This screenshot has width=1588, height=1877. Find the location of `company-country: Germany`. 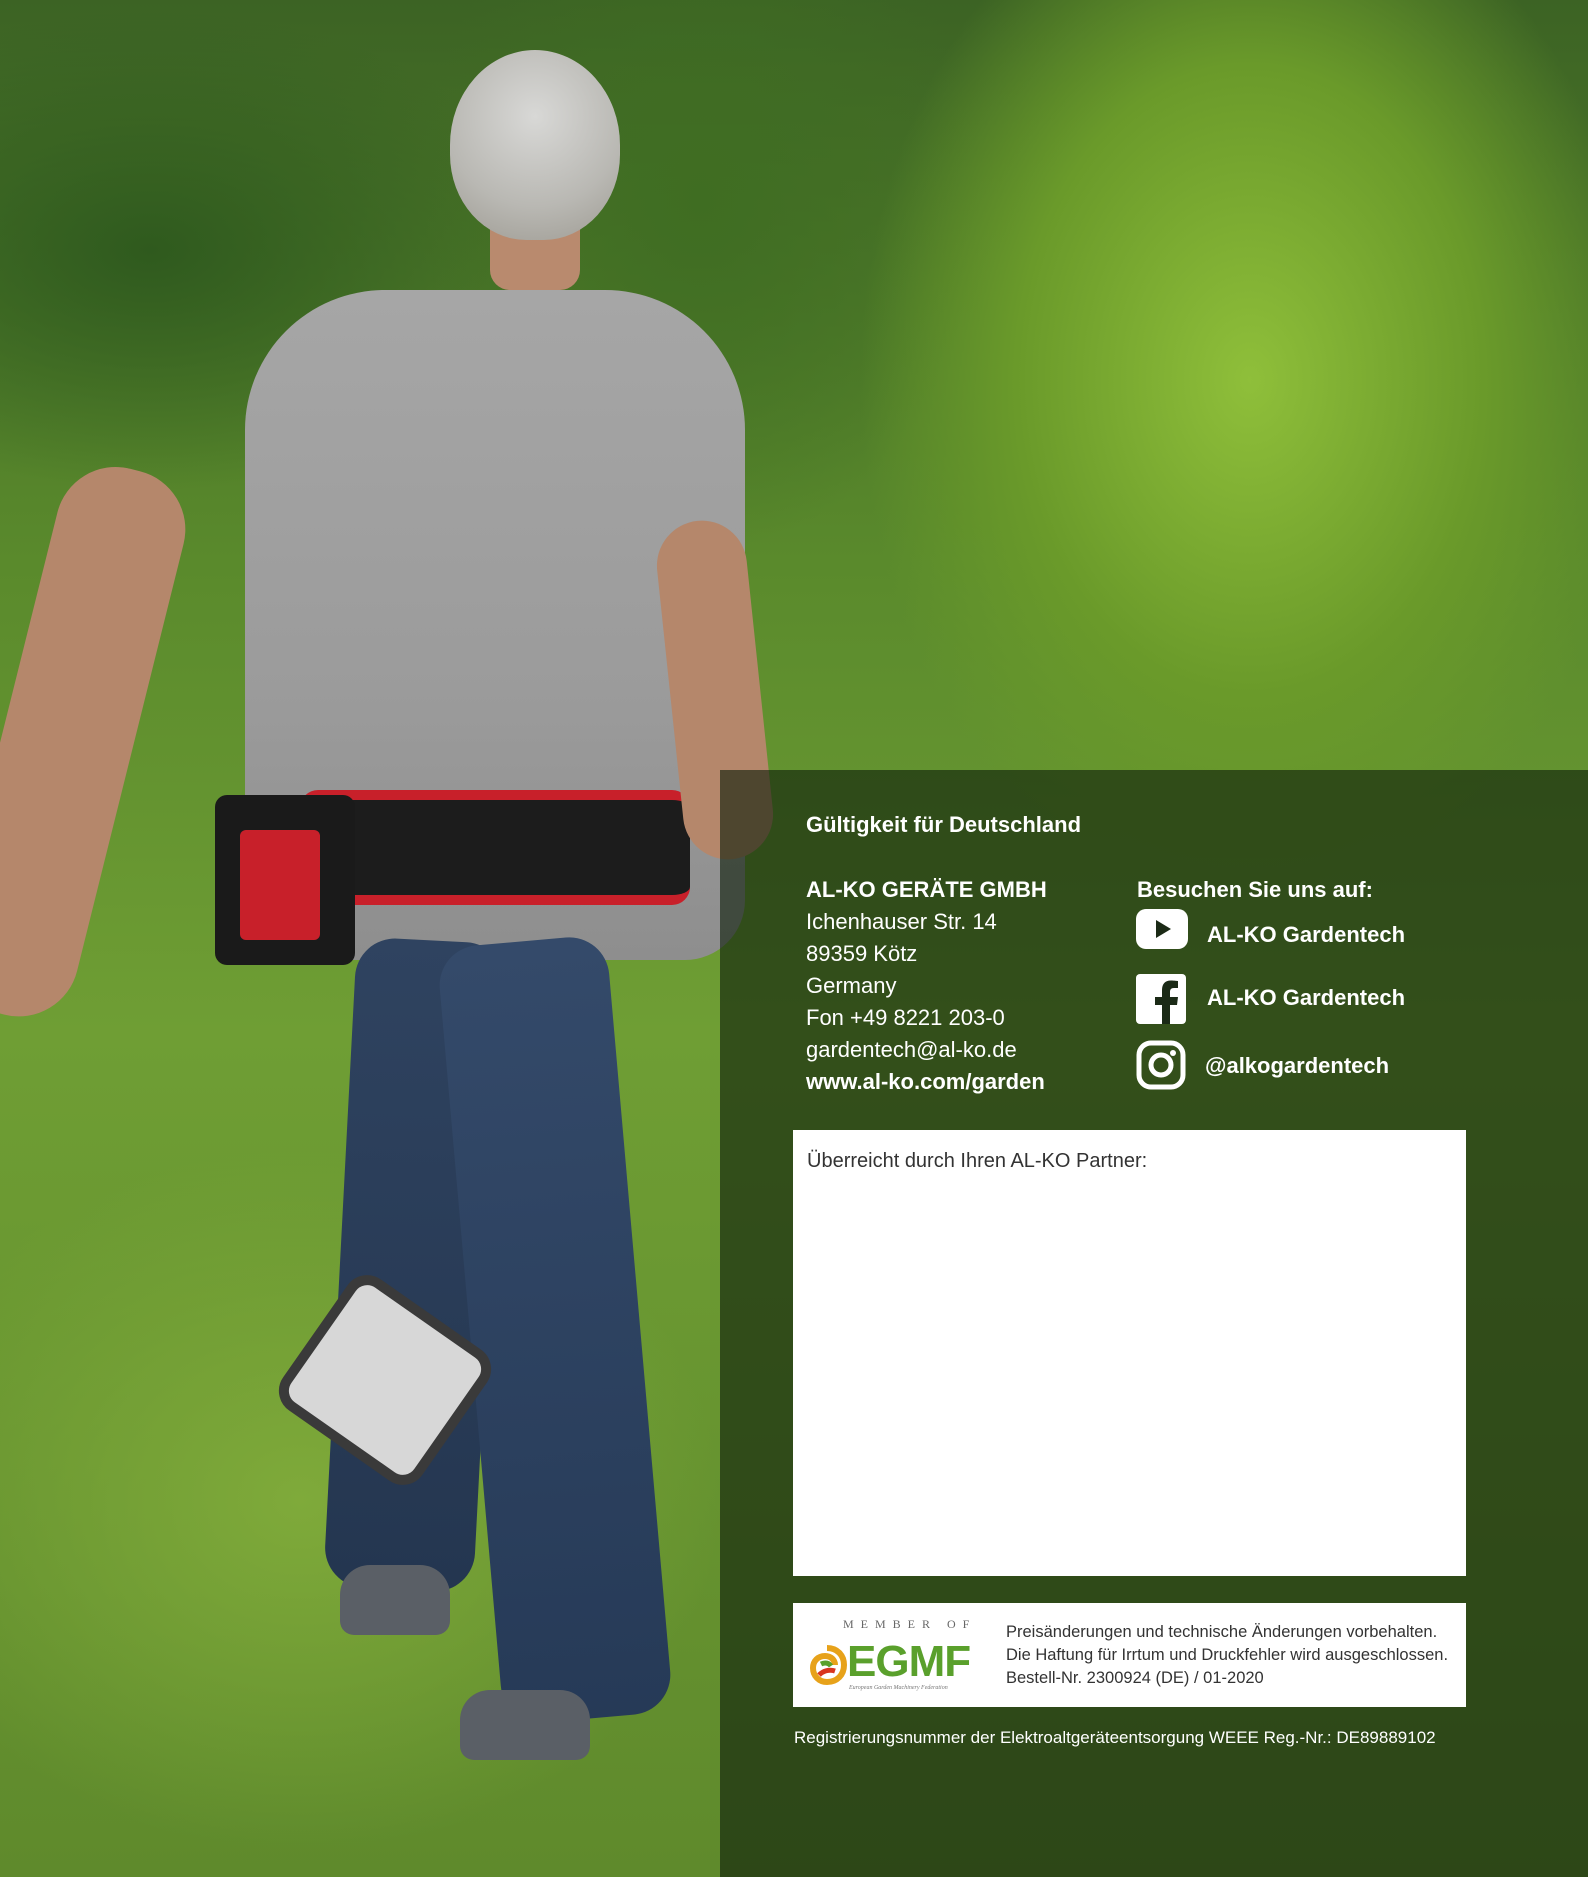

company-country: Germany is located at coordinates (851, 985).